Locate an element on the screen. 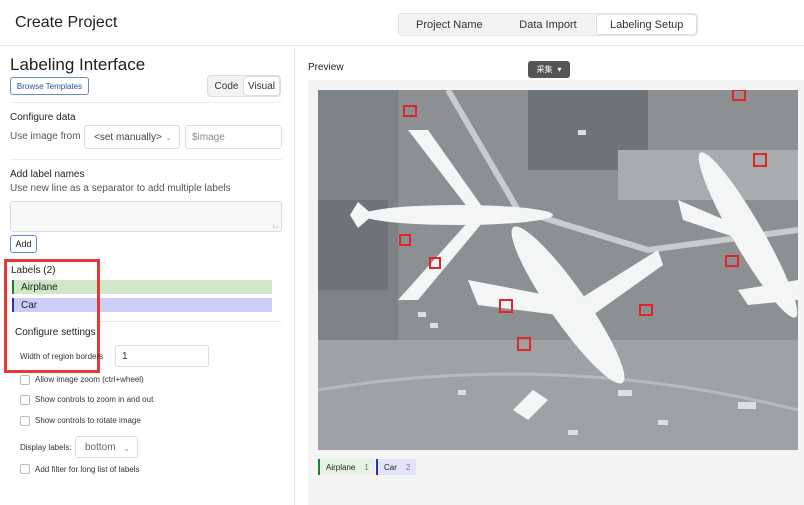 The width and height of the screenshot is (804, 505). image-source-select: <set manually> ⌄ is located at coordinates (132, 137).